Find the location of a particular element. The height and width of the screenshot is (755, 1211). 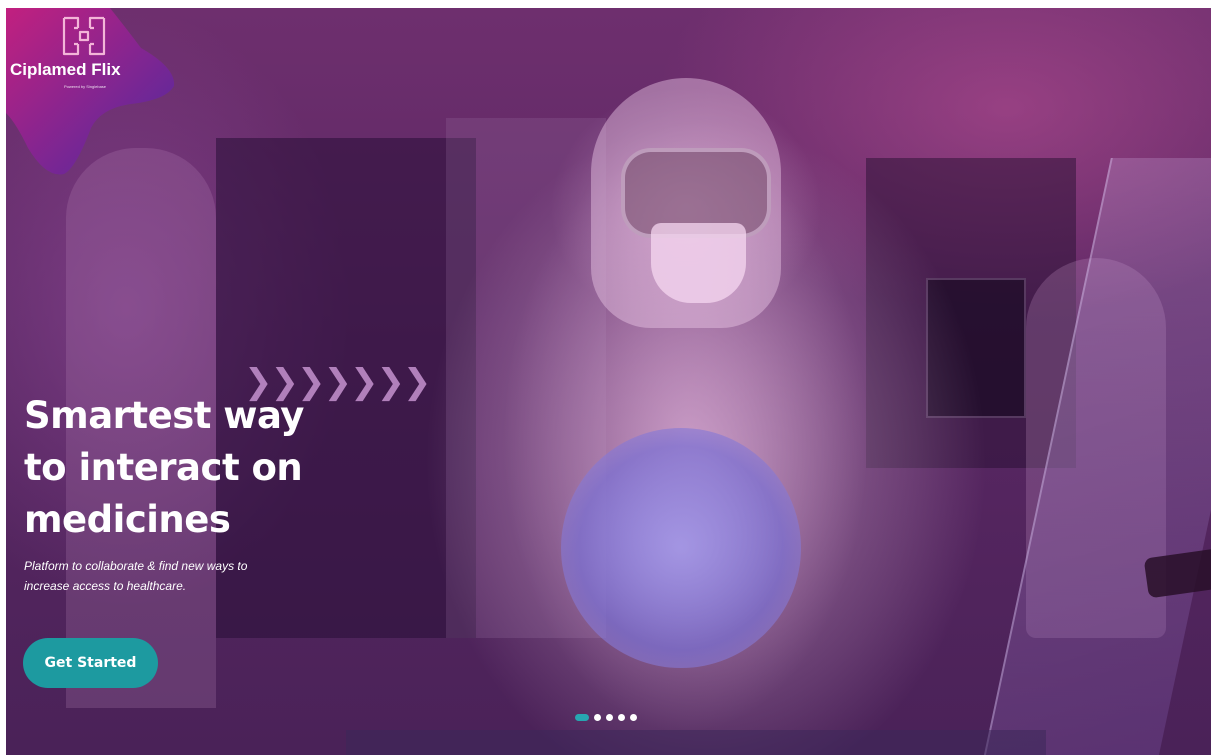

hero-title-line-2: to interact on is located at coordinates (163, 467).